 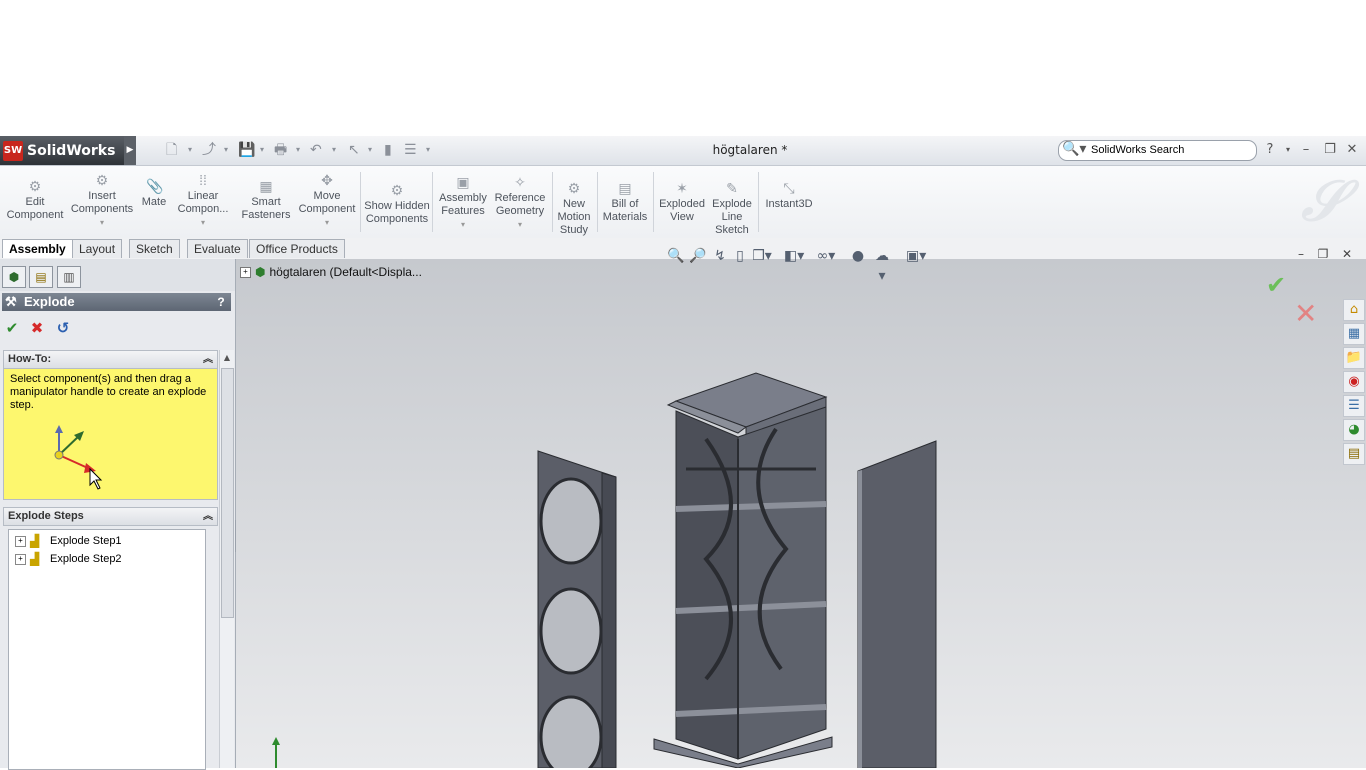 What do you see at coordinates (1306, 150) in the screenshot?
I see `minimize-button: –` at bounding box center [1306, 150].